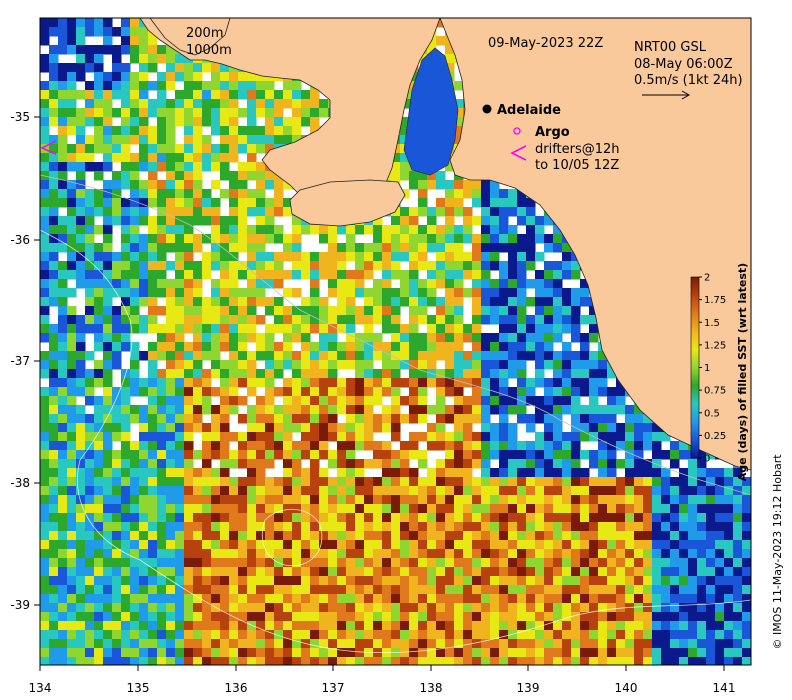 The image size is (792, 700). I want to click on x-tick-label: 134, so click(40, 688).